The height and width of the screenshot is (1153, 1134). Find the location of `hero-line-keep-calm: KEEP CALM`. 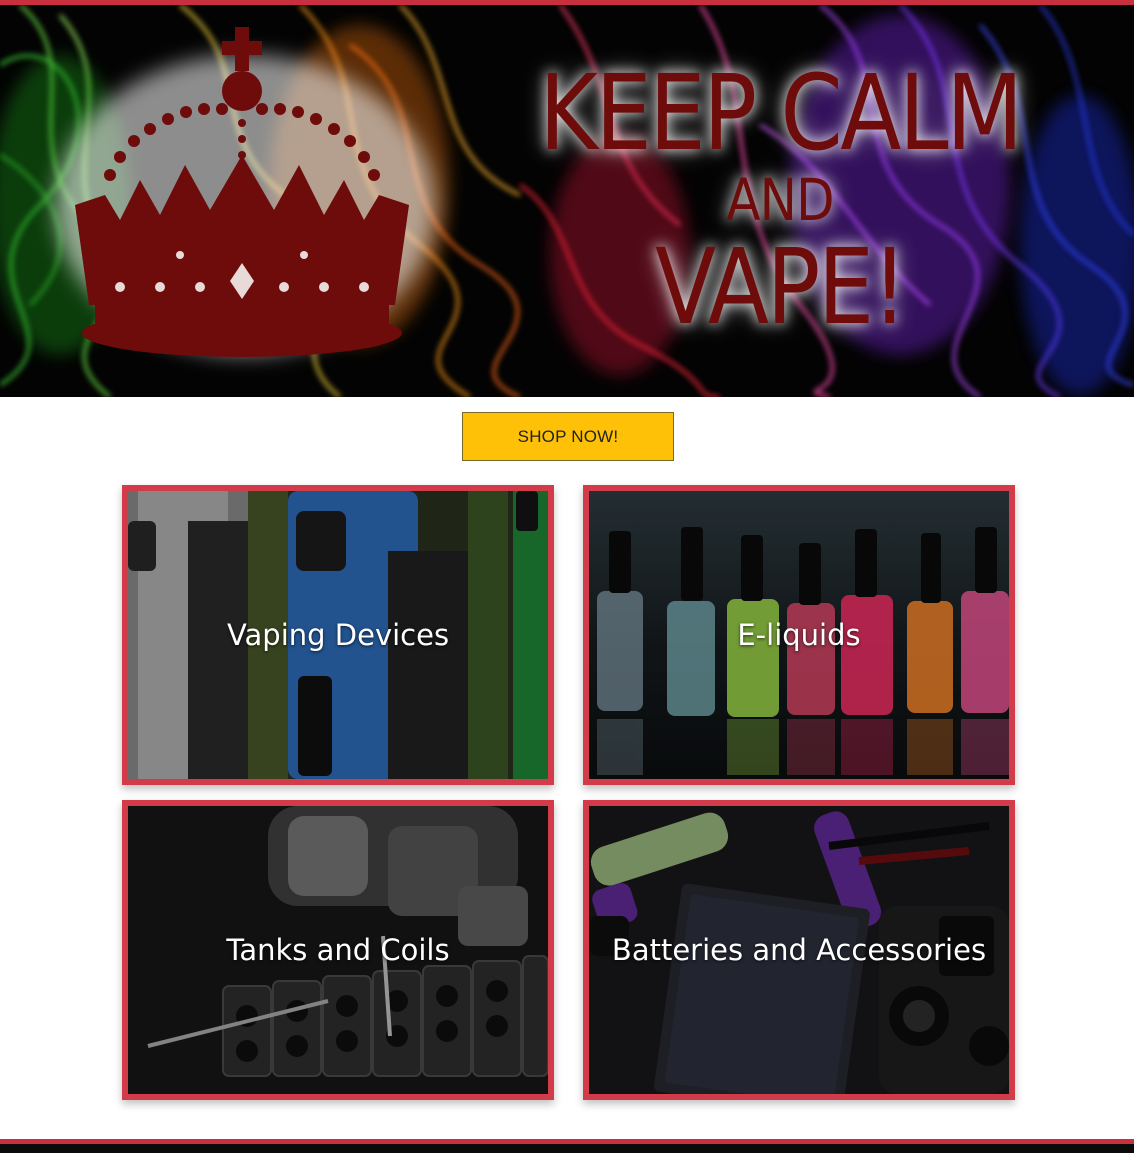

hero-line-keep-calm: KEEP CALM is located at coordinates (781, 113).